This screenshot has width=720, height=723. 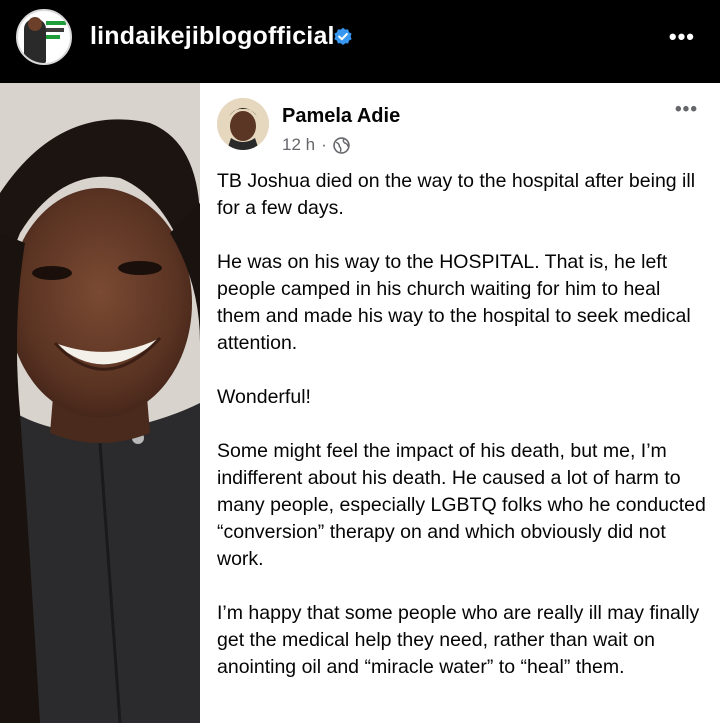 What do you see at coordinates (44, 37) in the screenshot?
I see `profile-avatar` at bounding box center [44, 37].